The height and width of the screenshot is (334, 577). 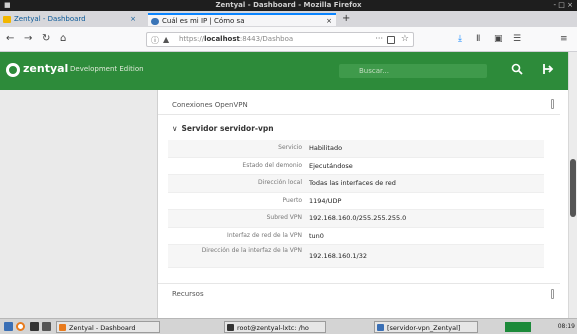 I want to click on table-row: Subred VPN 192.168.160.0/255.255.255.0, so click(x=356, y=219).